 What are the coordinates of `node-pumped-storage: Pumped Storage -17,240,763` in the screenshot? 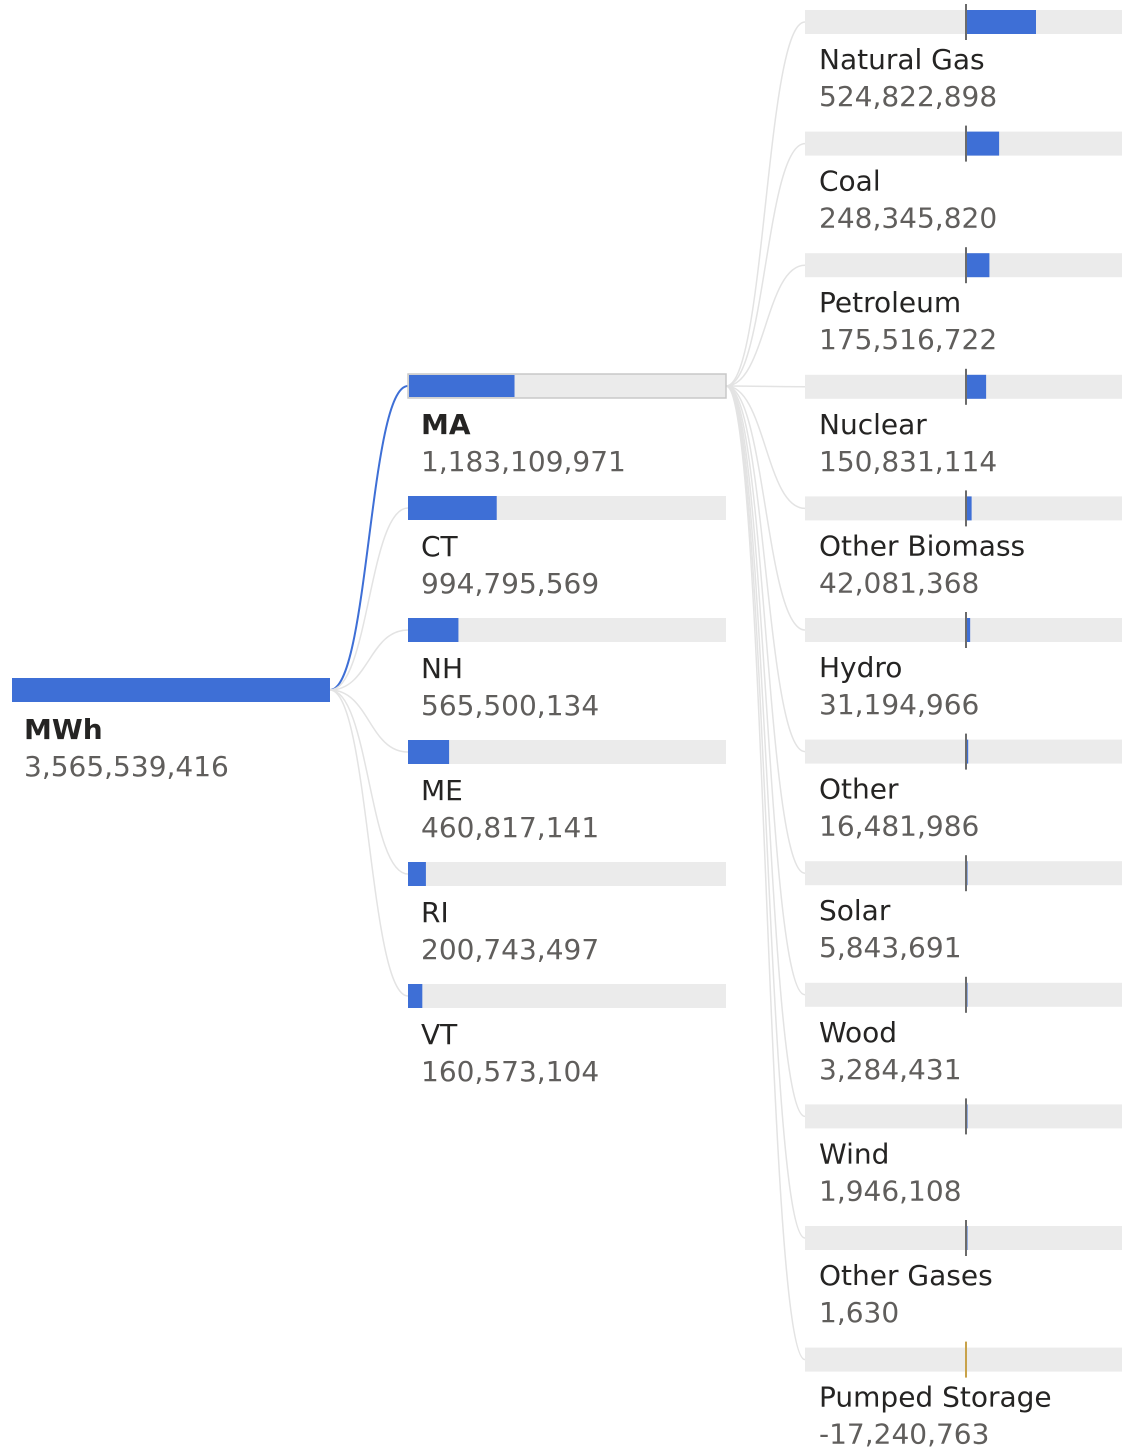 It's located at (963, 1396).